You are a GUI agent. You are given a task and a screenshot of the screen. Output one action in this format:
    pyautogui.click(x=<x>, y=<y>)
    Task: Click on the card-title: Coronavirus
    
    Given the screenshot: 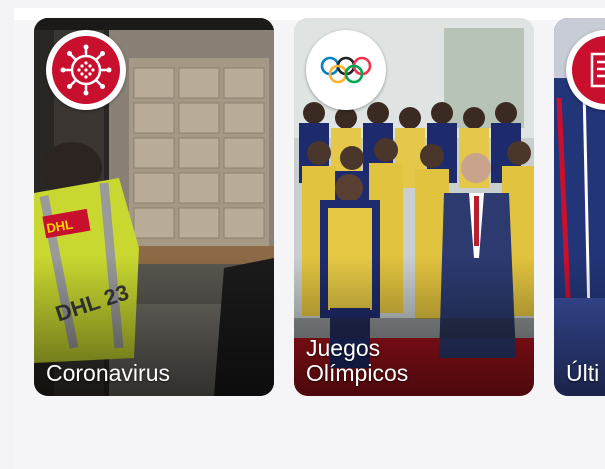 What is the action you would take?
    pyautogui.click(x=108, y=373)
    